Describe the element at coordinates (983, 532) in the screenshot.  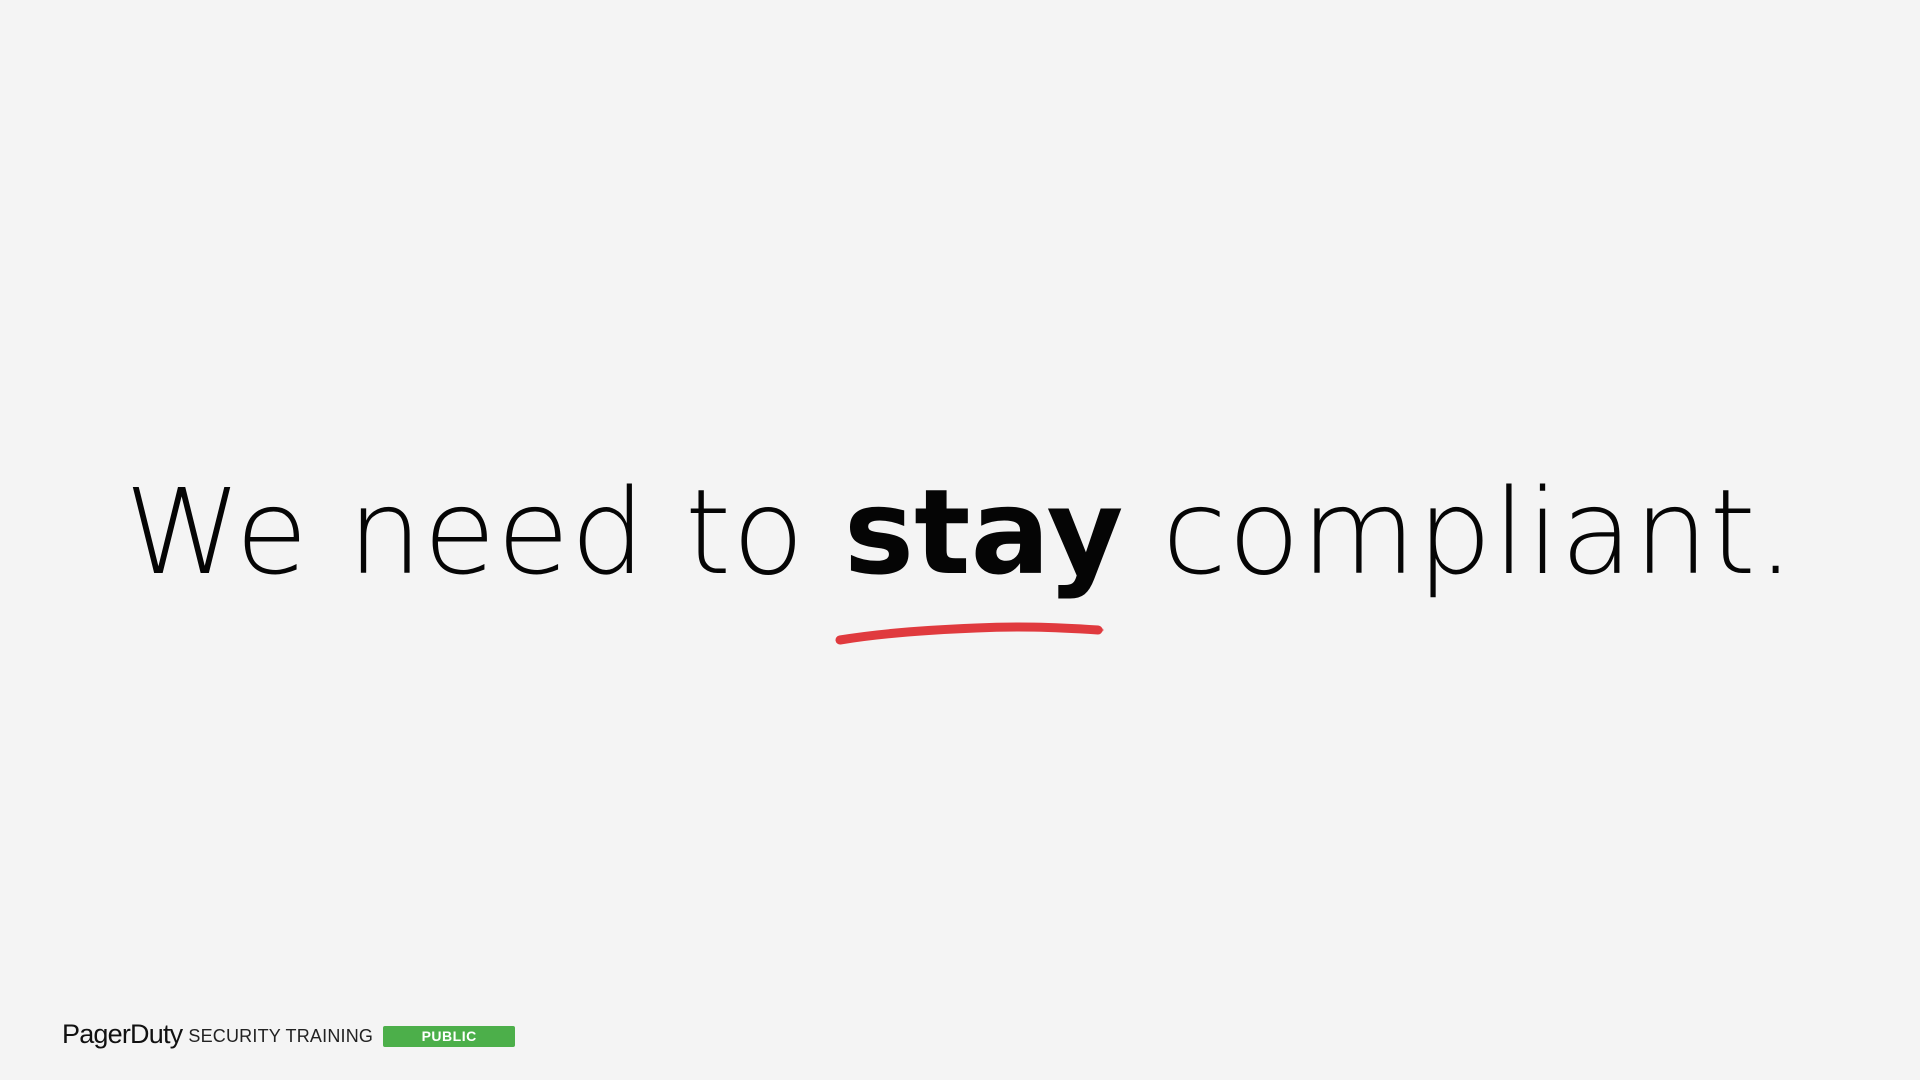
I see `headline-emphasis-text: stay` at that location.